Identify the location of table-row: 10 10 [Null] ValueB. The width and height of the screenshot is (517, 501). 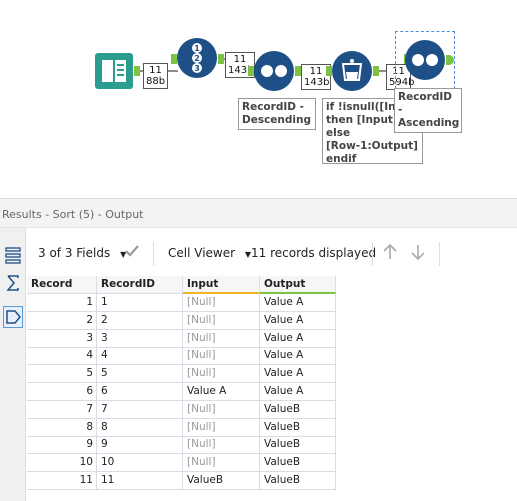
(181, 463).